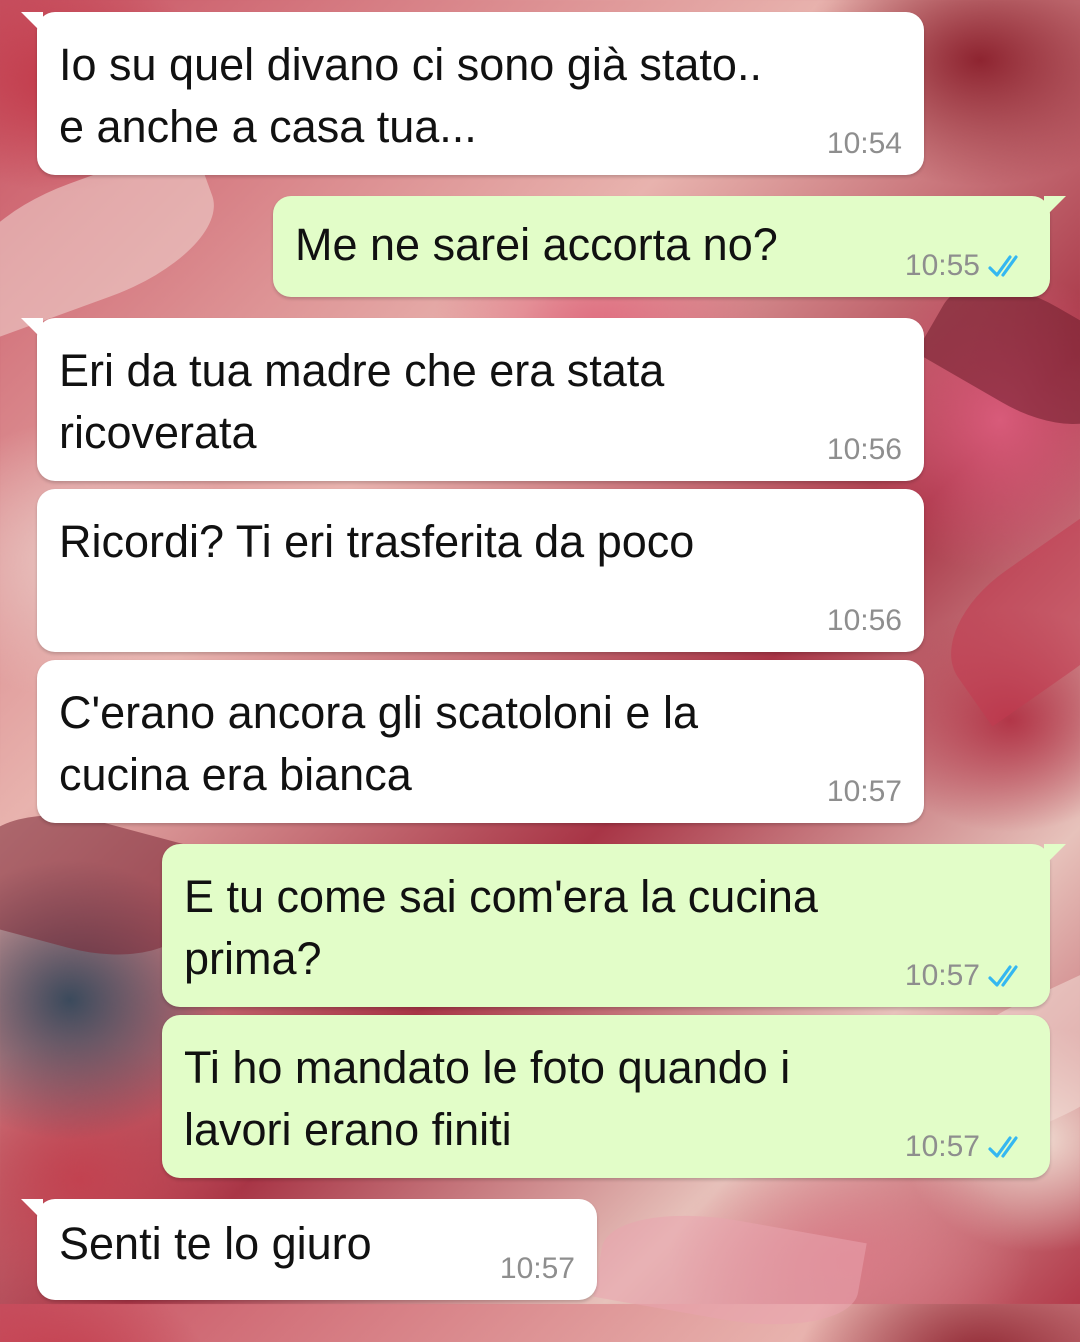 The image size is (1080, 1342). Describe the element at coordinates (536, 244) in the screenshot. I see `message-text: Me ne sarei accorta no?` at that location.